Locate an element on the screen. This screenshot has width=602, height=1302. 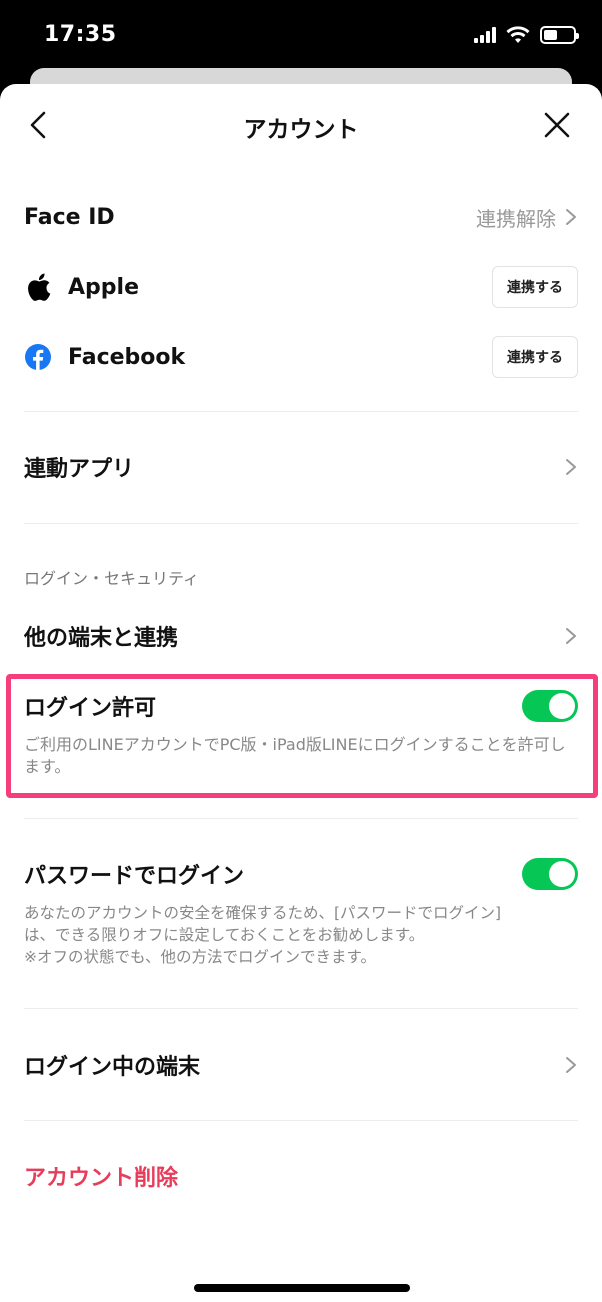
allow-login-label: ログイン許可 is located at coordinates (90, 708).